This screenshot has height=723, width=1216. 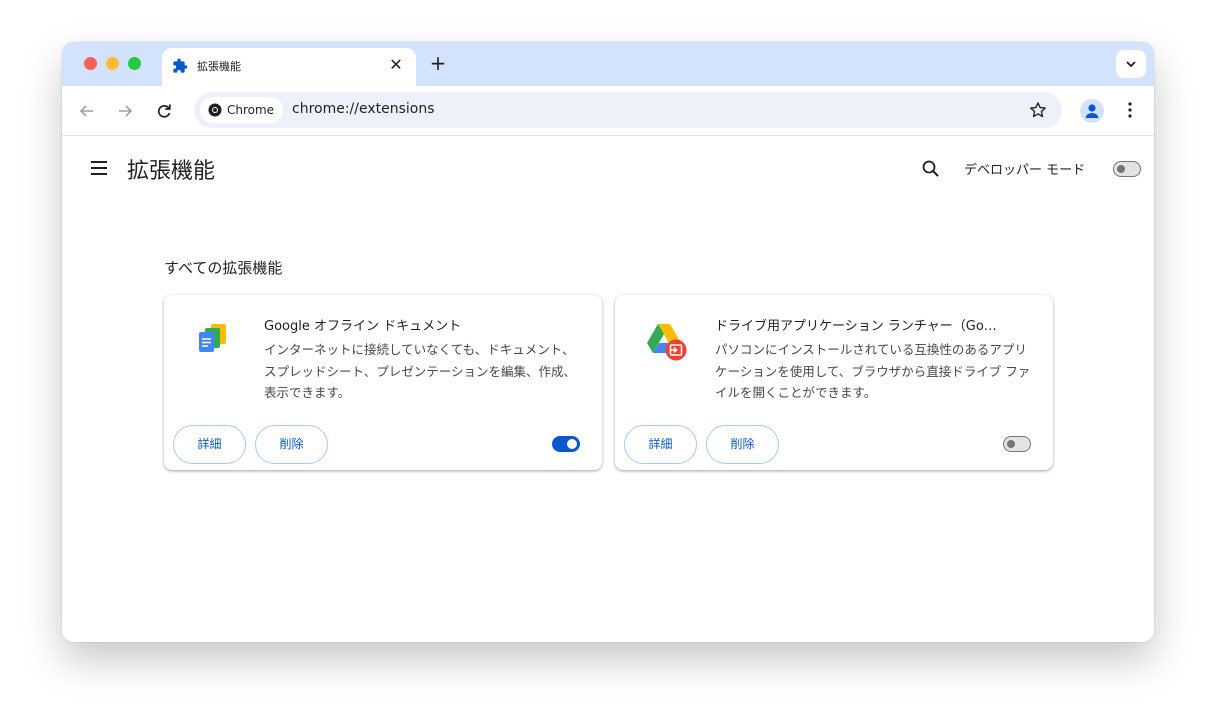 What do you see at coordinates (134, 63) in the screenshot?
I see `maximize-window-button` at bounding box center [134, 63].